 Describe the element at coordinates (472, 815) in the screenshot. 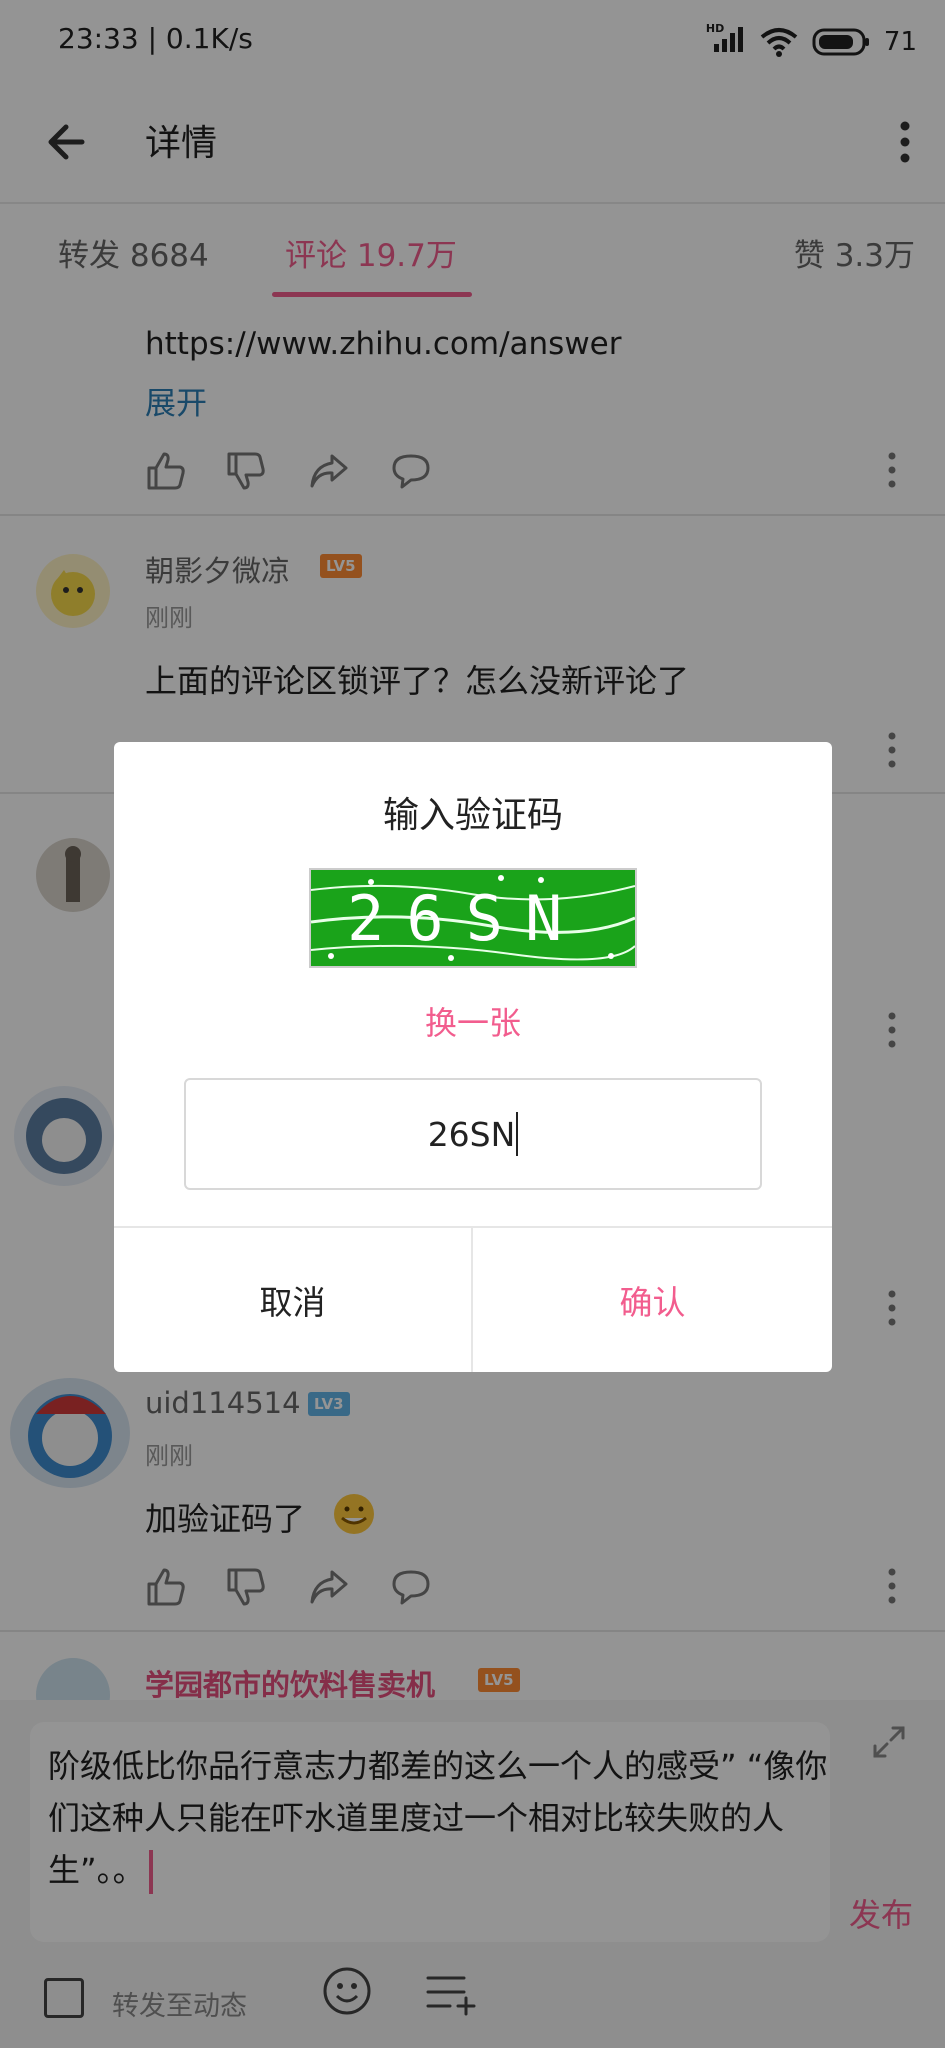

I see `dialog-title: 输入验证码` at that location.